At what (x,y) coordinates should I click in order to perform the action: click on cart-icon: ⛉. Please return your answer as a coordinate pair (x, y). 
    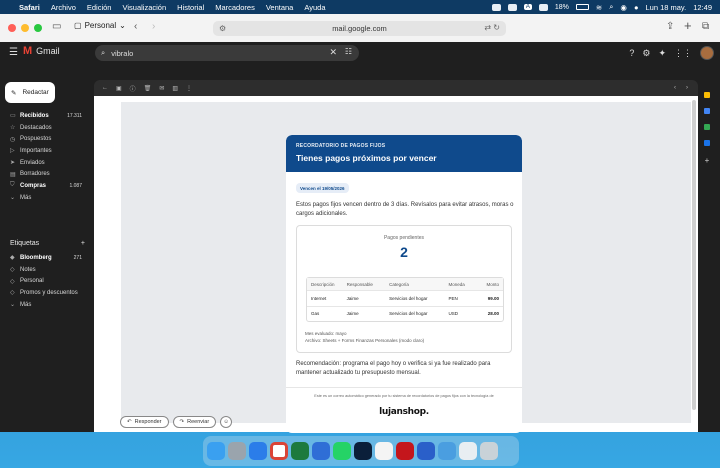
    Looking at the image, I should click on (12, 185).